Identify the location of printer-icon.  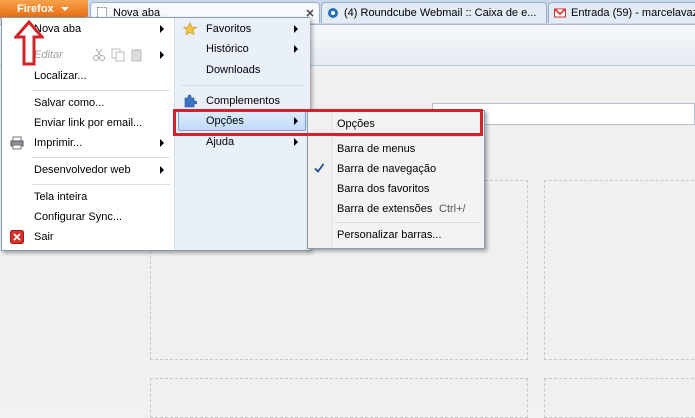
(17, 143).